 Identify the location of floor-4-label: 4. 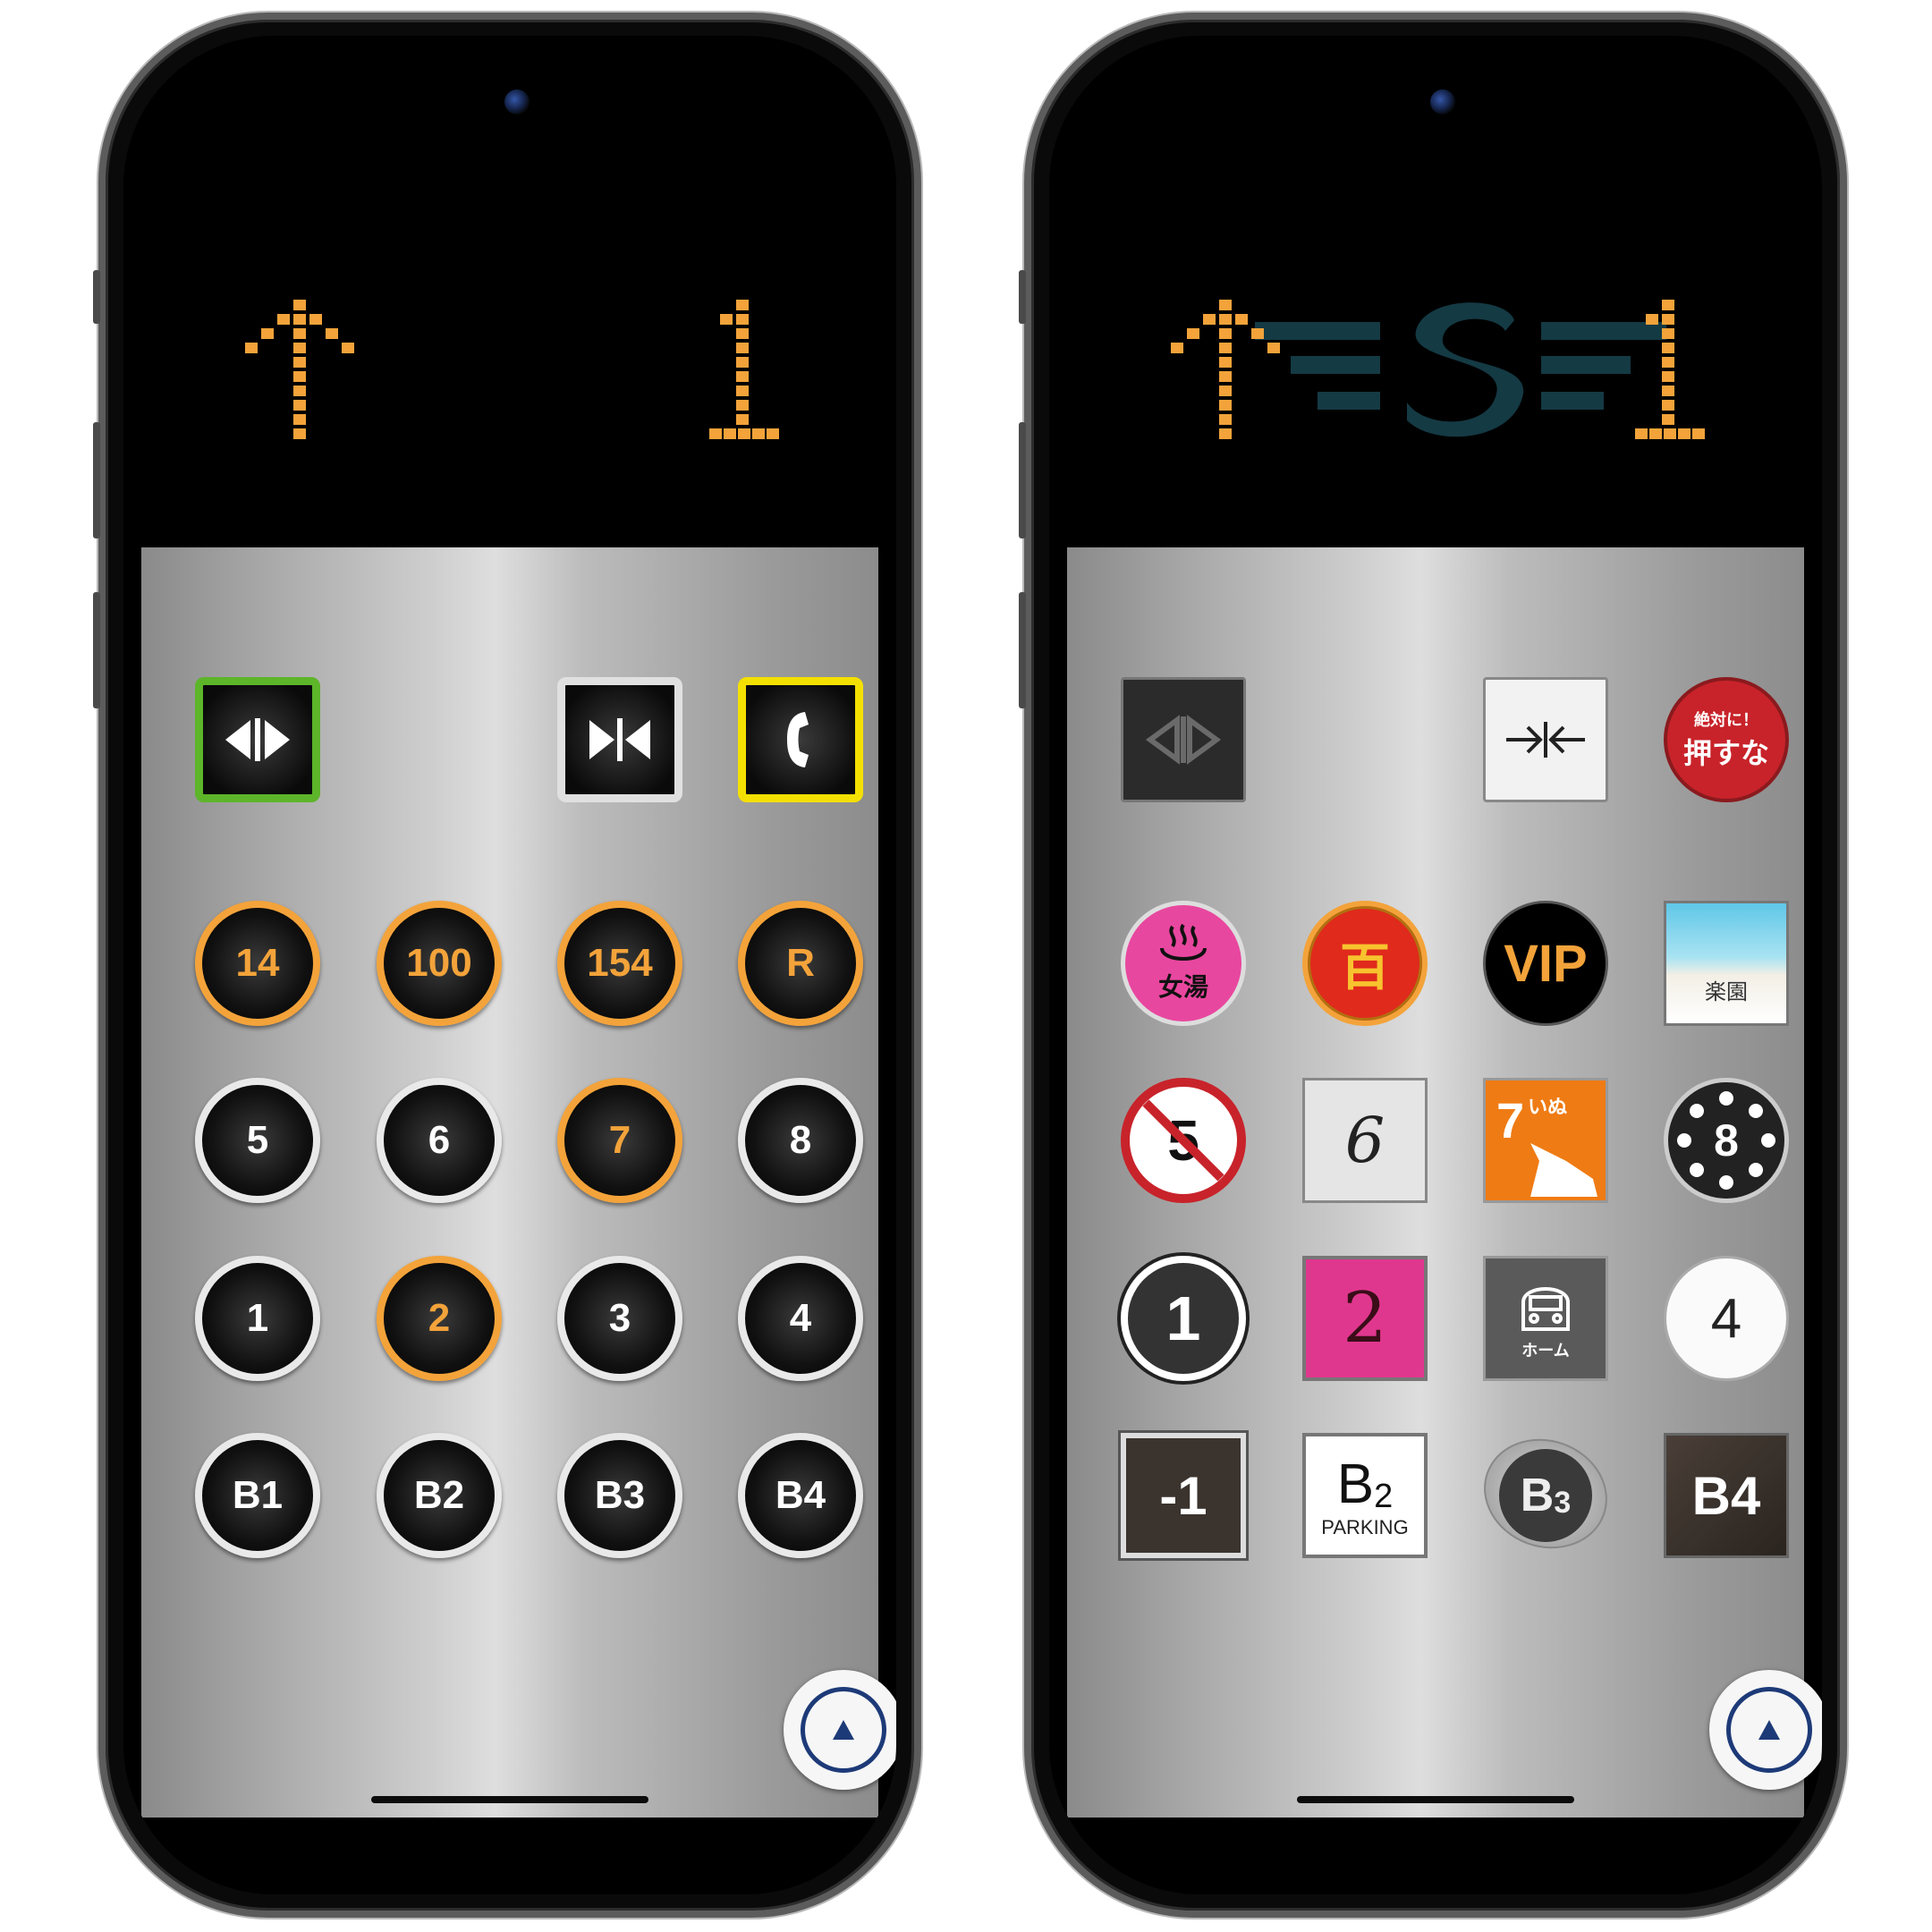
(1726, 1318).